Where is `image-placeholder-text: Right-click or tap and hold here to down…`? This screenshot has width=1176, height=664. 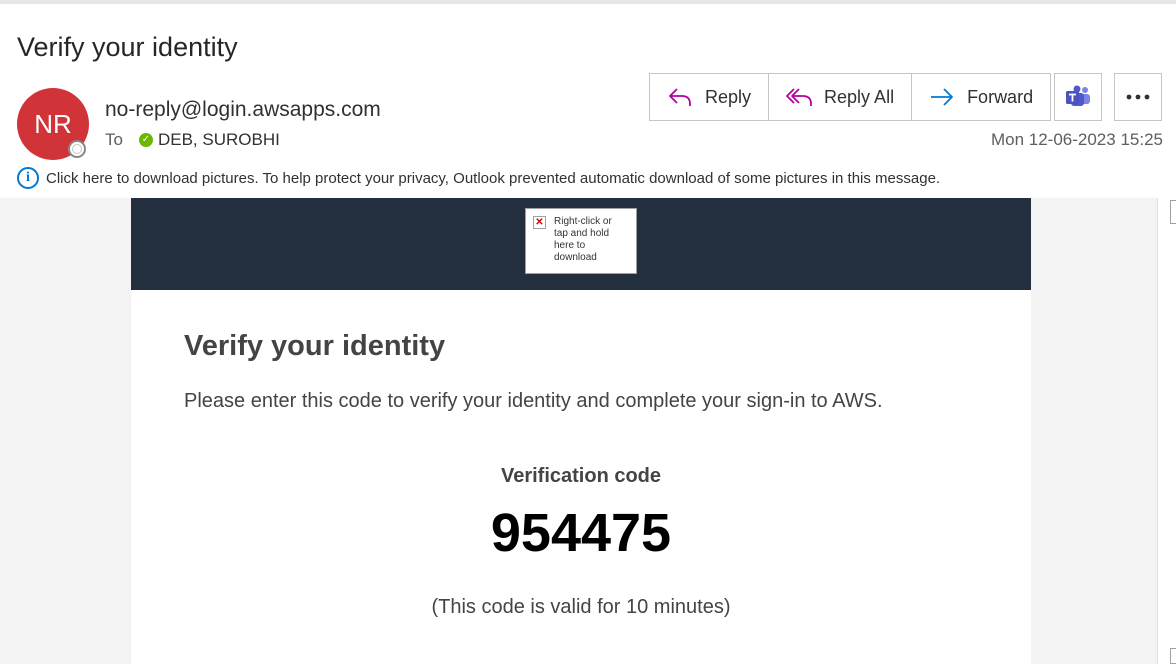
image-placeholder-text: Right-click or tap and hold here to down… is located at coordinates (583, 239).